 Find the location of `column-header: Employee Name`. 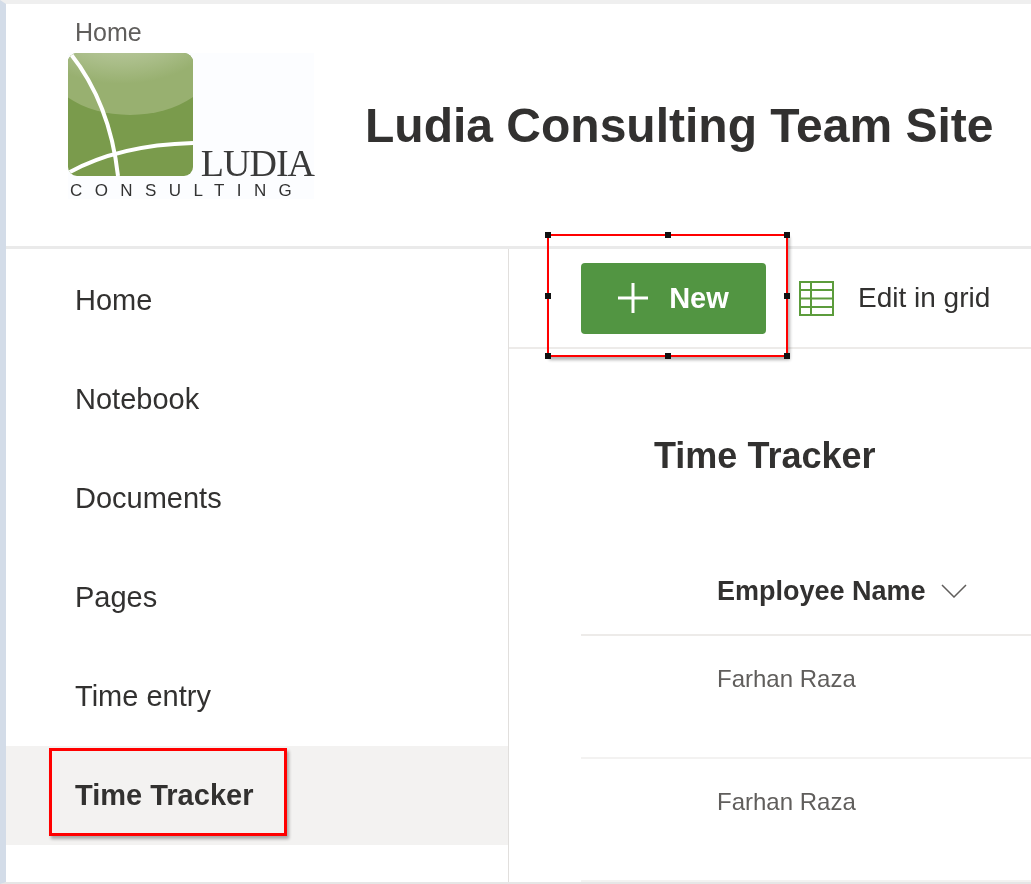

column-header: Employee Name is located at coordinates (842, 591).